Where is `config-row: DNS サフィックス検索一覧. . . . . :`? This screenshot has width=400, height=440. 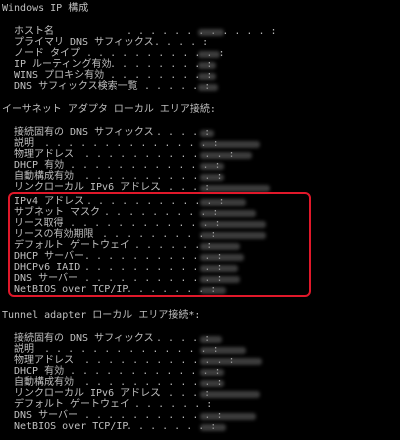 config-row: DNS サフィックス検索一覧. . . . . : is located at coordinates (112, 87).